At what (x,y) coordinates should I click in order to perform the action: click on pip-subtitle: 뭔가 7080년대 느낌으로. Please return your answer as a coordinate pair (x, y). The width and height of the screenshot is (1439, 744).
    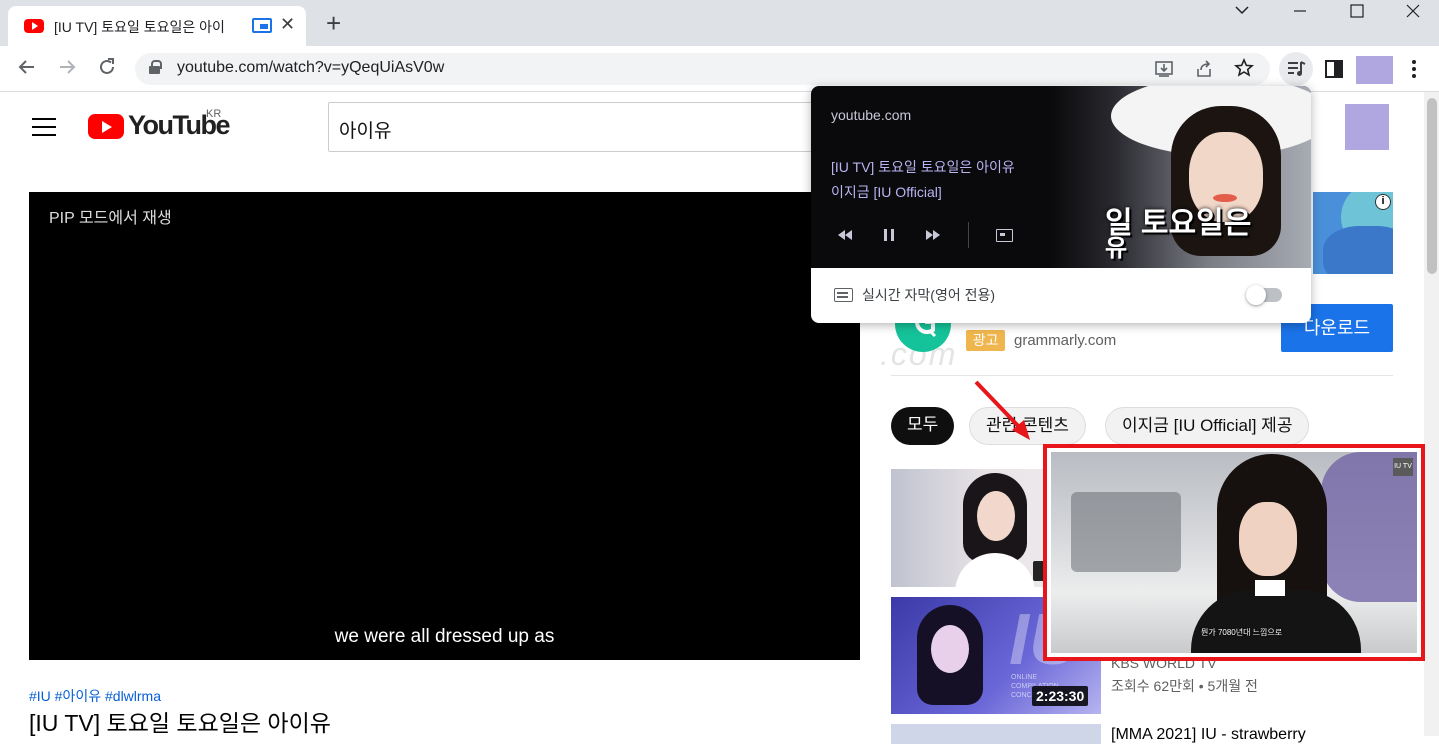
    Looking at the image, I should click on (1242, 632).